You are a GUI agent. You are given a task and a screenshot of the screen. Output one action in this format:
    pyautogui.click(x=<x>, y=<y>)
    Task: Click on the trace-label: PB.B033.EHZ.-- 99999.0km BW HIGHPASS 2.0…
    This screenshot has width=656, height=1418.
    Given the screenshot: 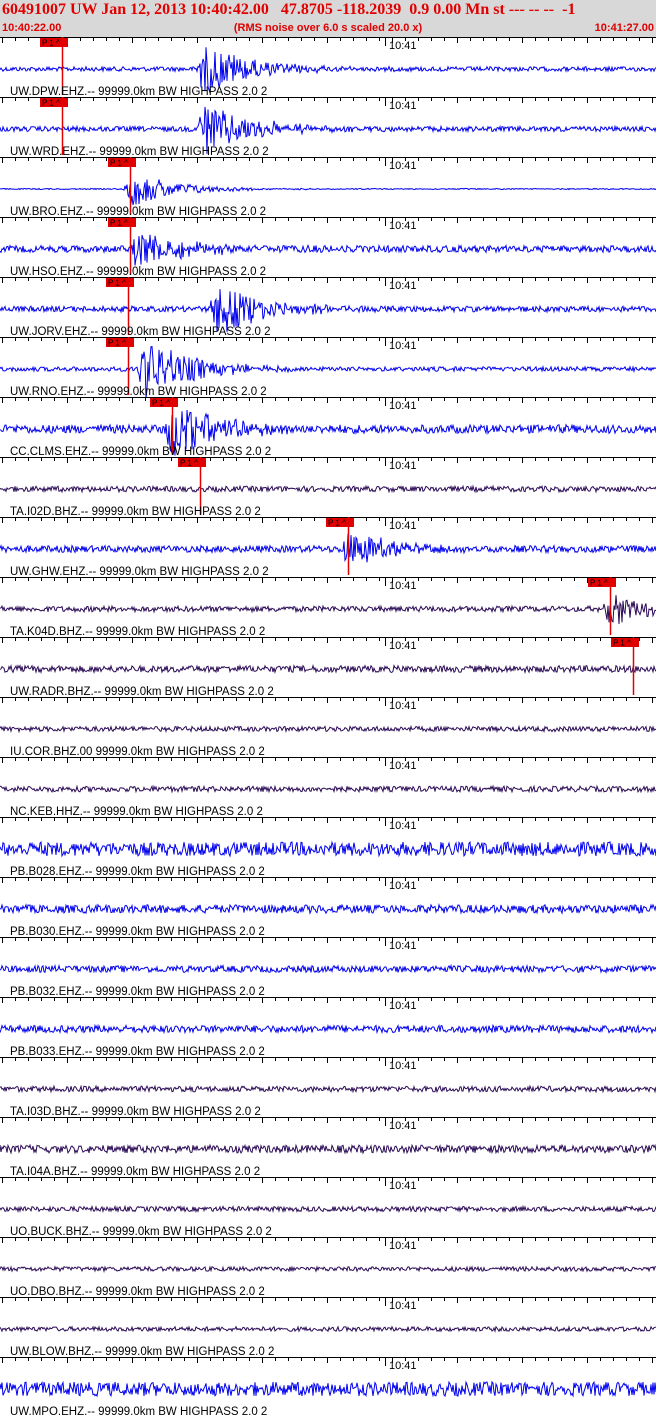 What is the action you would take?
    pyautogui.click(x=137, y=1052)
    